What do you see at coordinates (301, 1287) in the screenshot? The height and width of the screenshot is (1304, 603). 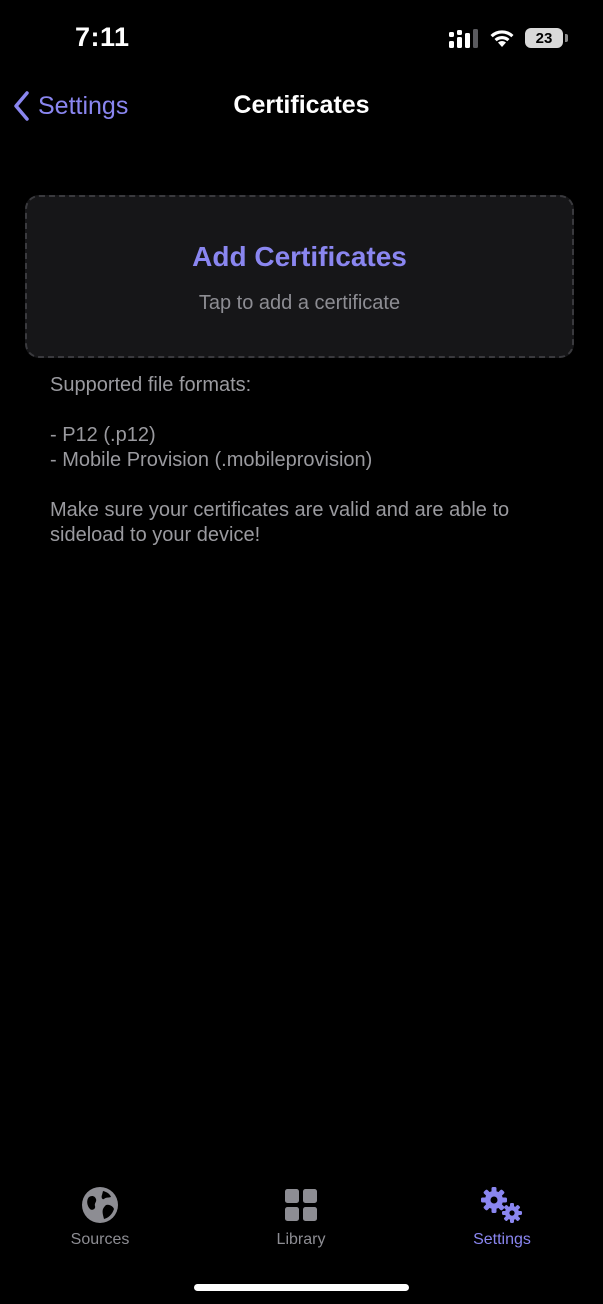 I see `home-indicator` at bounding box center [301, 1287].